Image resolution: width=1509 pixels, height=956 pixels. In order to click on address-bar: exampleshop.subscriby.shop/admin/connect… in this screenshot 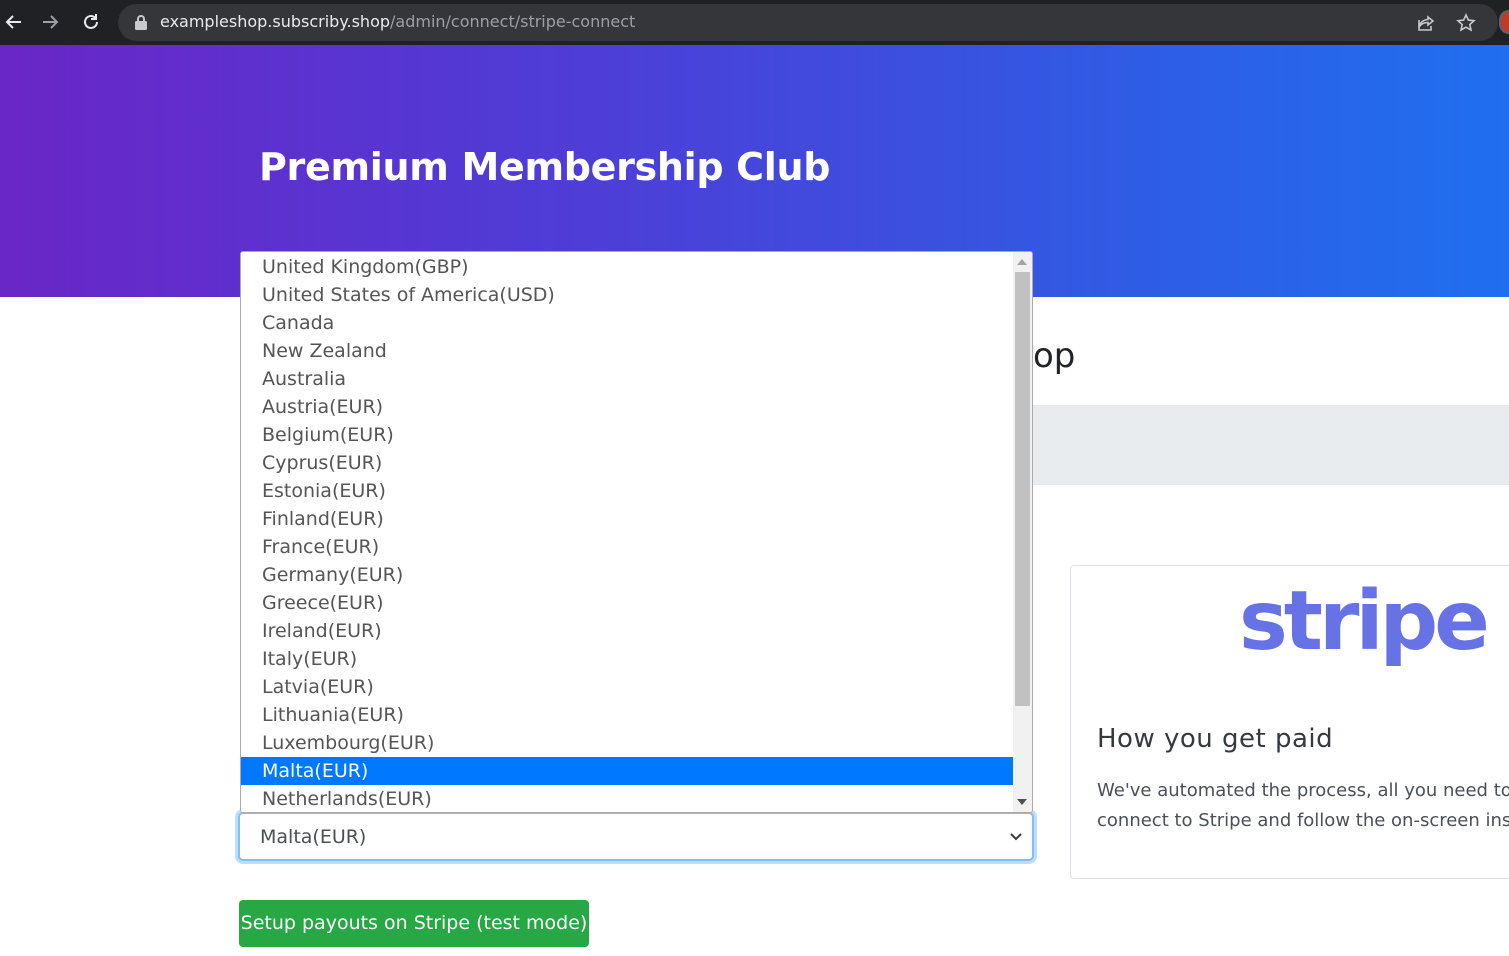, I will do `click(808, 22)`.